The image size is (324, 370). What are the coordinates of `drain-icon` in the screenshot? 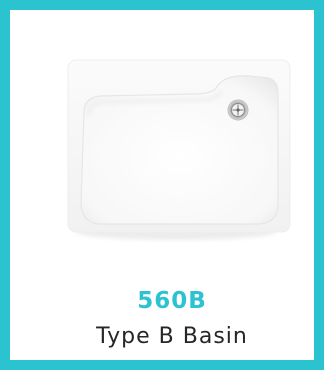 It's located at (238, 110).